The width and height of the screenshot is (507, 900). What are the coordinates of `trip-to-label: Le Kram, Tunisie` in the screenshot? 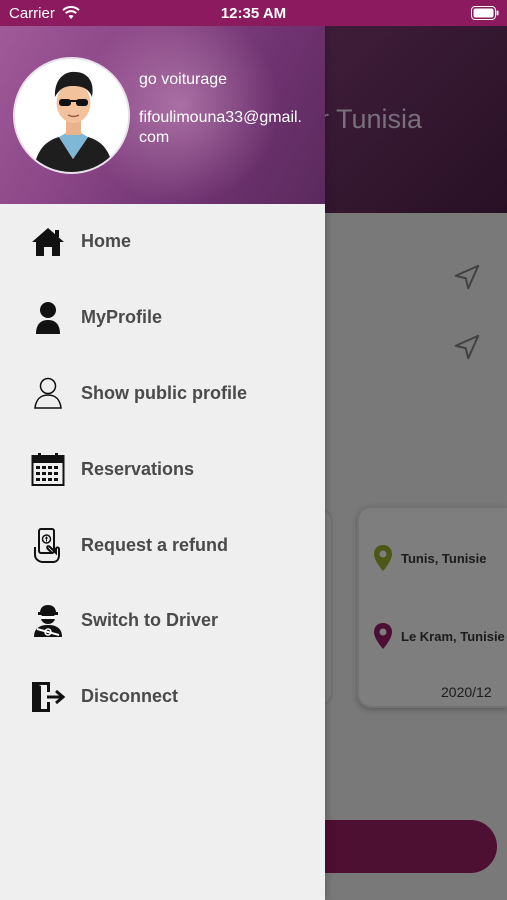 It's located at (453, 636).